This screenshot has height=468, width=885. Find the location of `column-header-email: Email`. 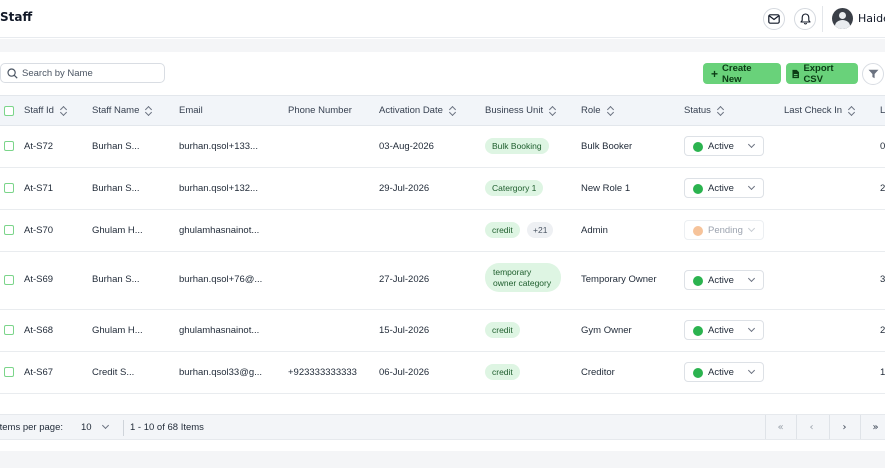

column-header-email: Email is located at coordinates (191, 110).